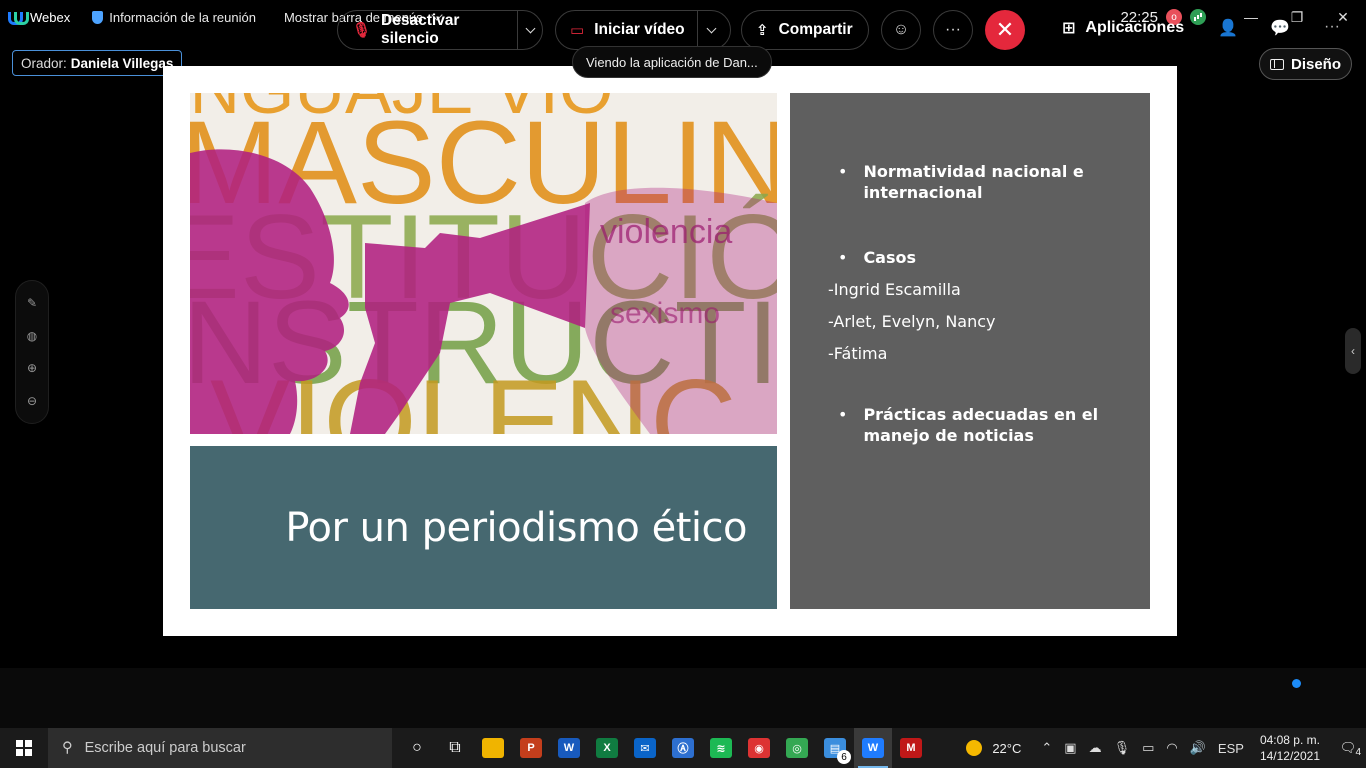  Describe the element at coordinates (32, 336) in the screenshot. I see `remote-control-icon: ◍` at that location.